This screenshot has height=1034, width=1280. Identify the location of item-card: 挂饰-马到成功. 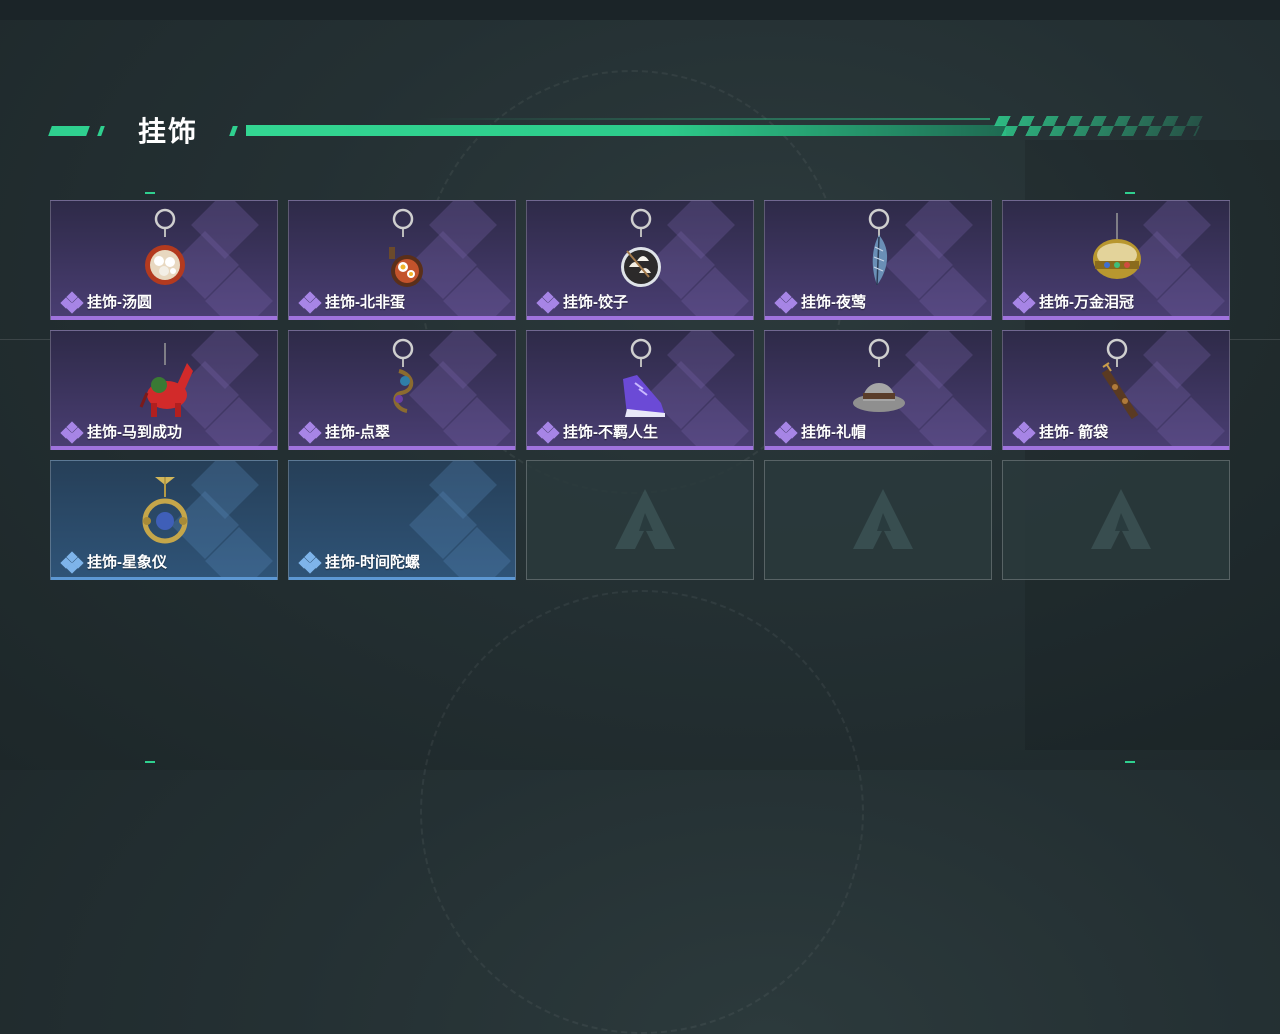
(164, 390).